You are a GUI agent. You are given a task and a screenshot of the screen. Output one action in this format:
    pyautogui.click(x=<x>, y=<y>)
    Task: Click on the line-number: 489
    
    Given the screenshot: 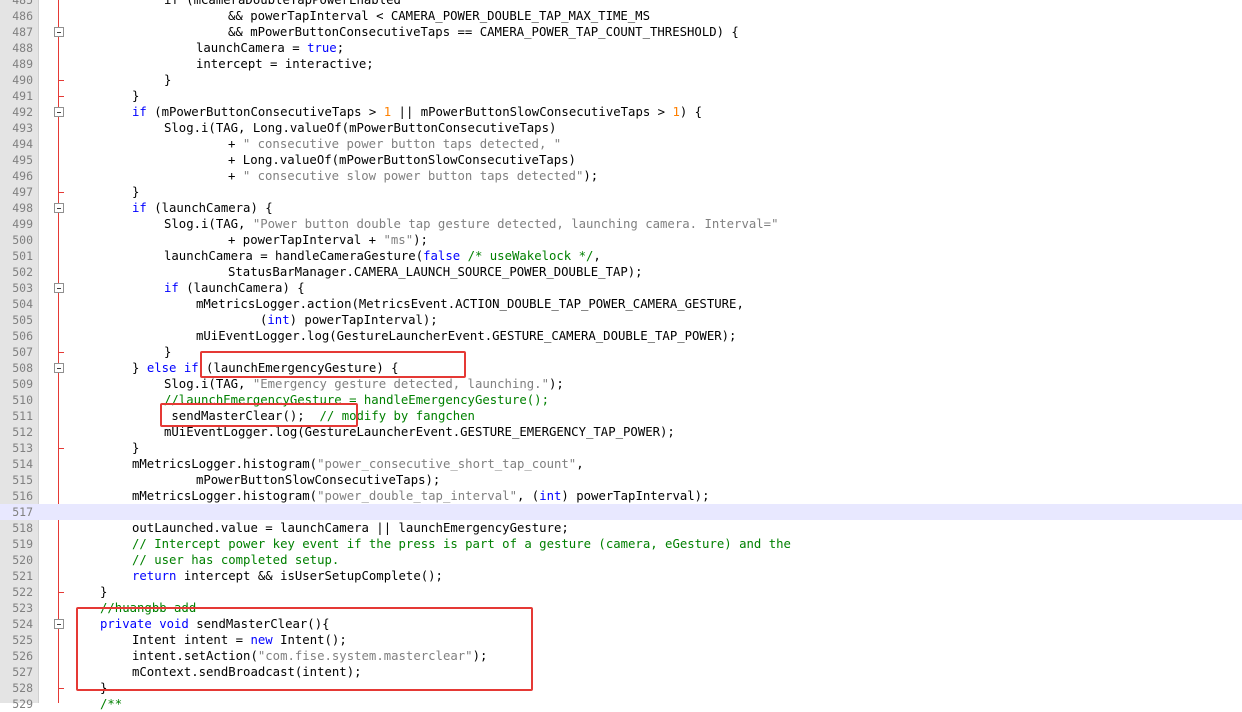 What is the action you would take?
    pyautogui.click(x=22, y=64)
    